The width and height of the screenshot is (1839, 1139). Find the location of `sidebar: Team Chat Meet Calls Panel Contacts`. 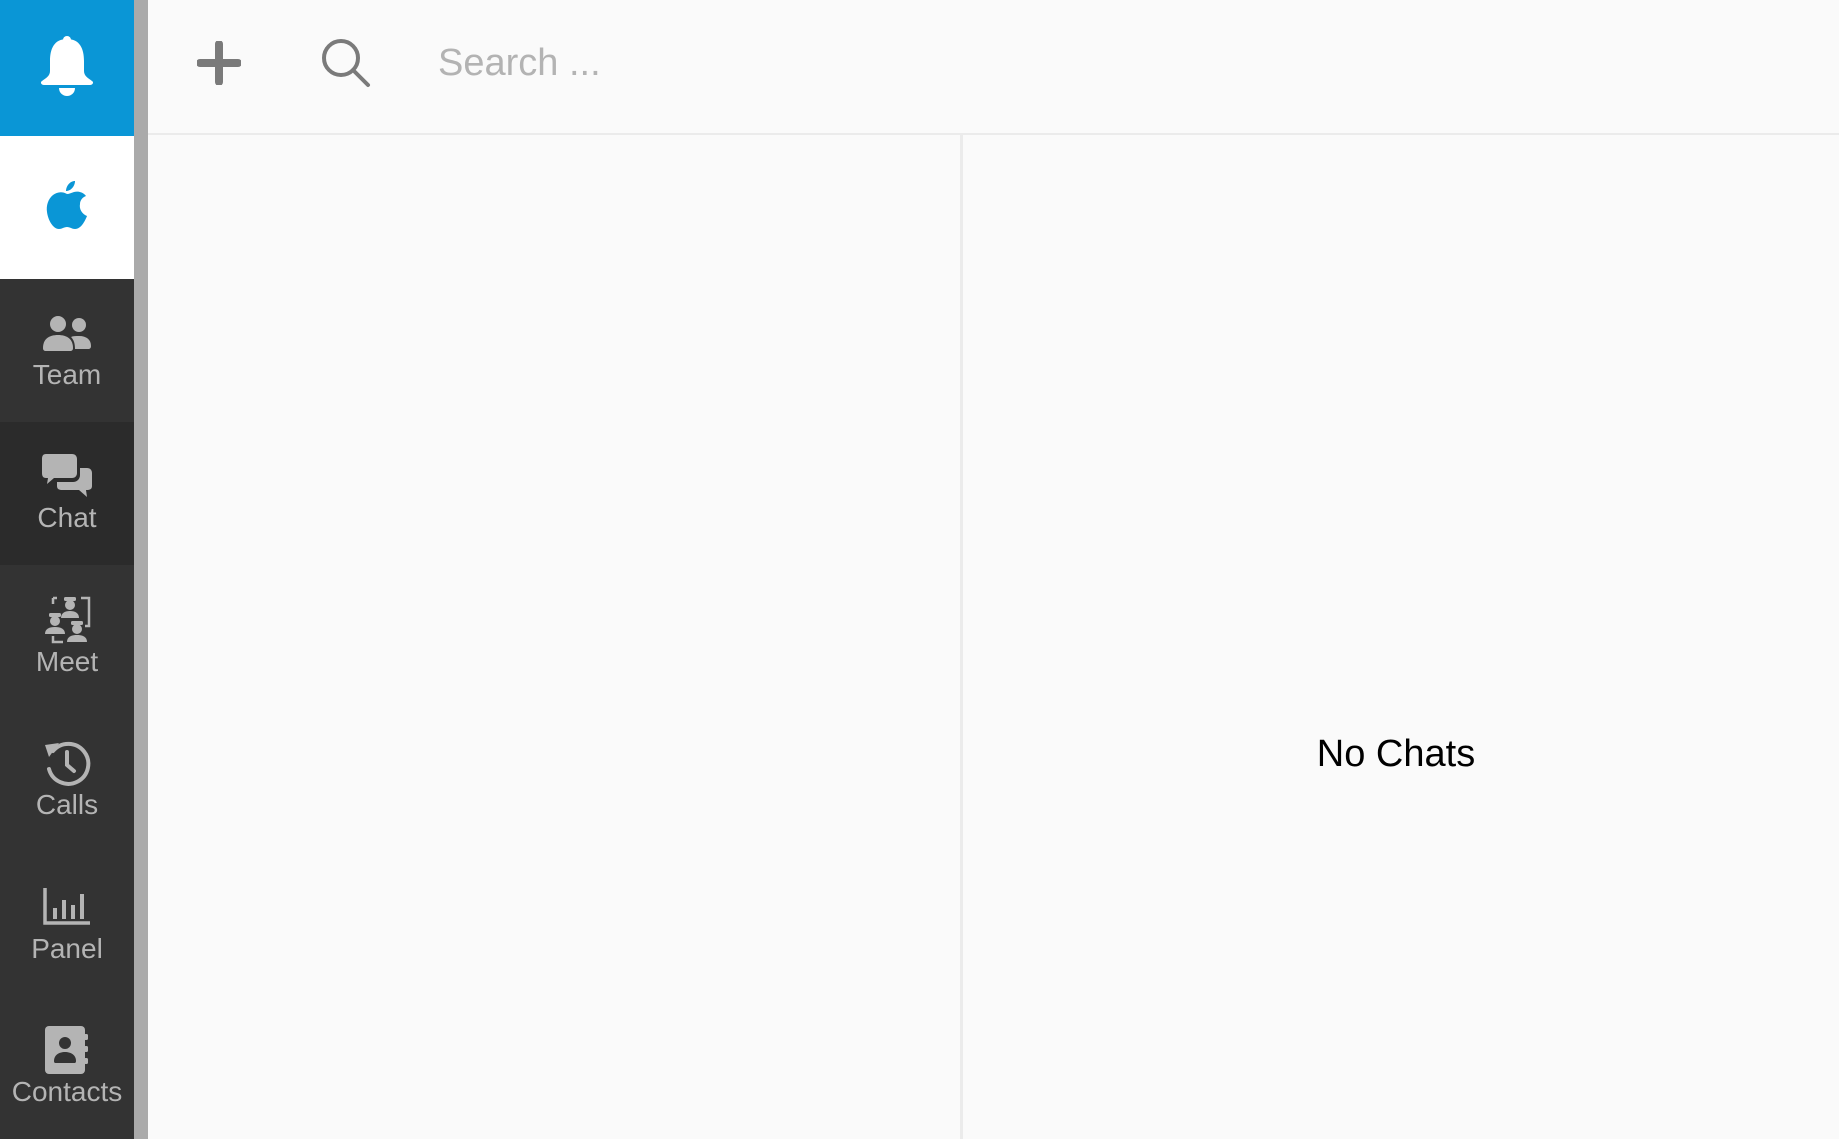

sidebar: Team Chat Meet Calls Panel Contacts is located at coordinates (67, 569).